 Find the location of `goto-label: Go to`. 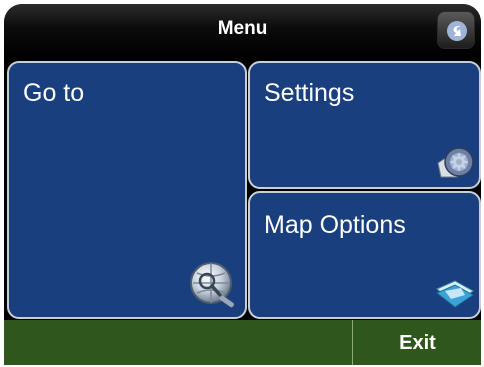

goto-label: Go to is located at coordinates (54, 93).